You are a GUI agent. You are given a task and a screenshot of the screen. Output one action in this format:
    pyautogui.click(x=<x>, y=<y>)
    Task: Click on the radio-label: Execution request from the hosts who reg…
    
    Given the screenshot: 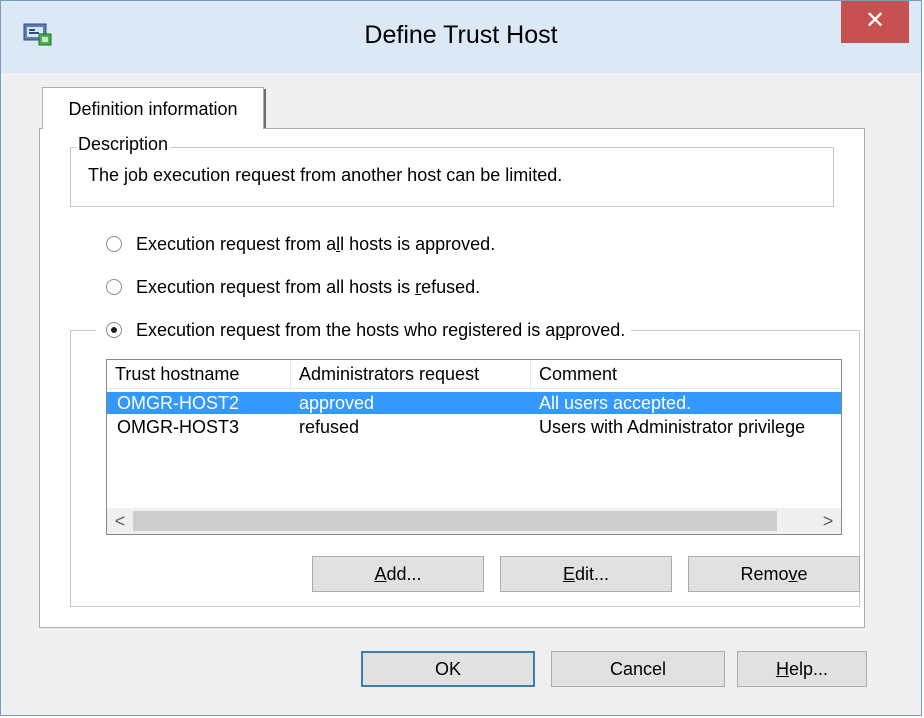 What is the action you would take?
    pyautogui.click(x=381, y=329)
    